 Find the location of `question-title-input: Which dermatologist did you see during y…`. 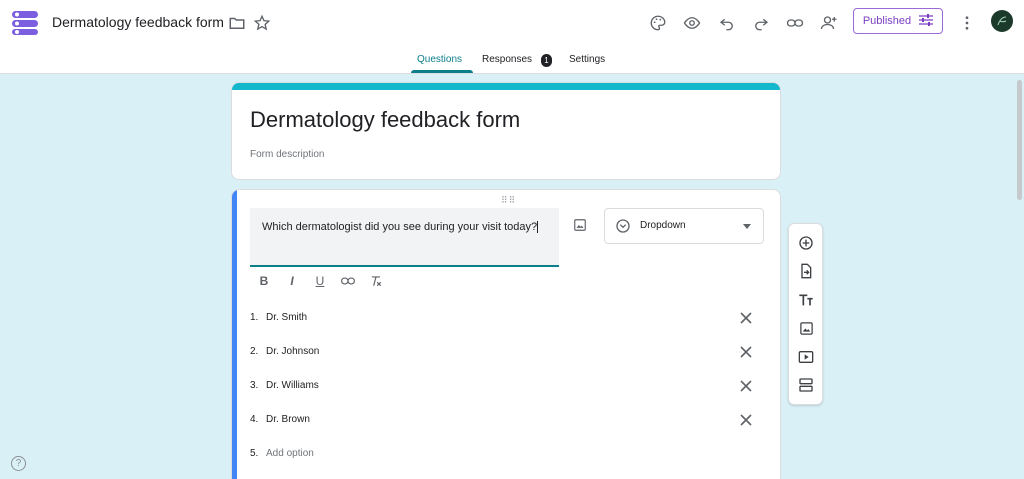

question-title-input: Which dermatologist did you see during y… is located at coordinates (404, 237).